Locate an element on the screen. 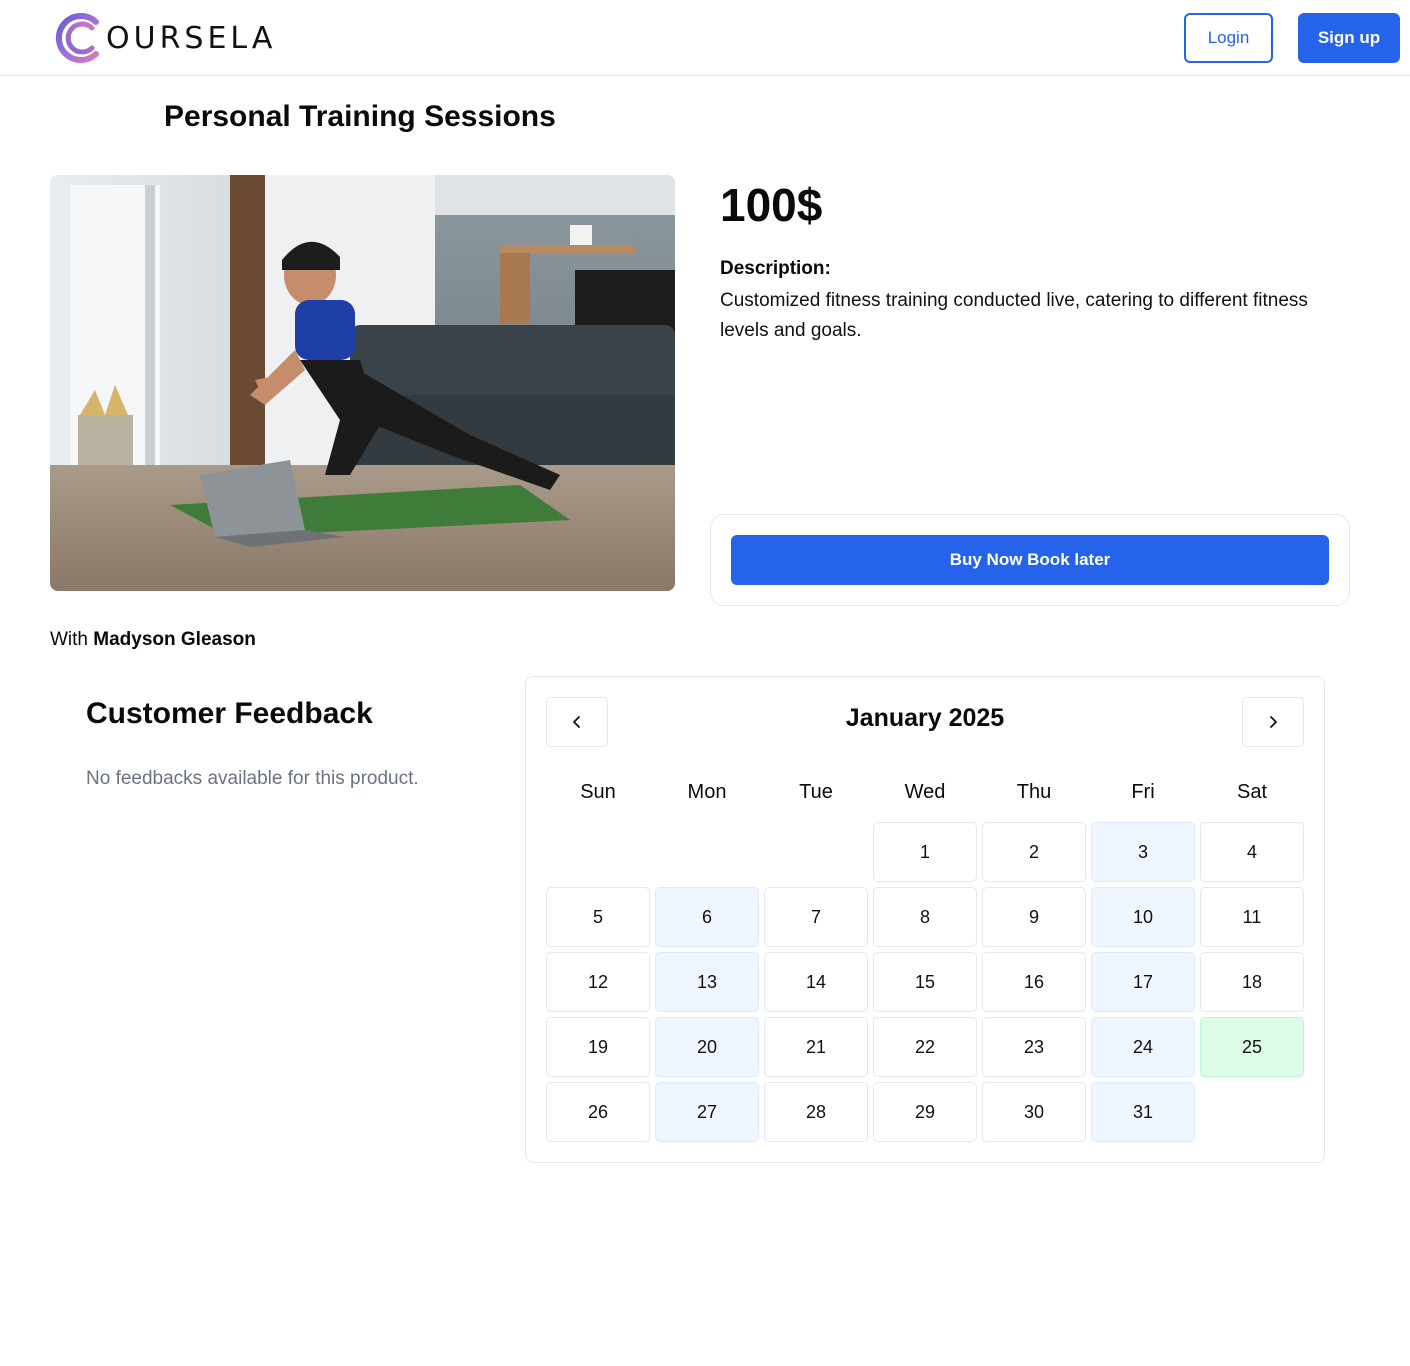 This screenshot has height=1366, width=1410. coursela-logo: OURSELA is located at coordinates (163, 38).